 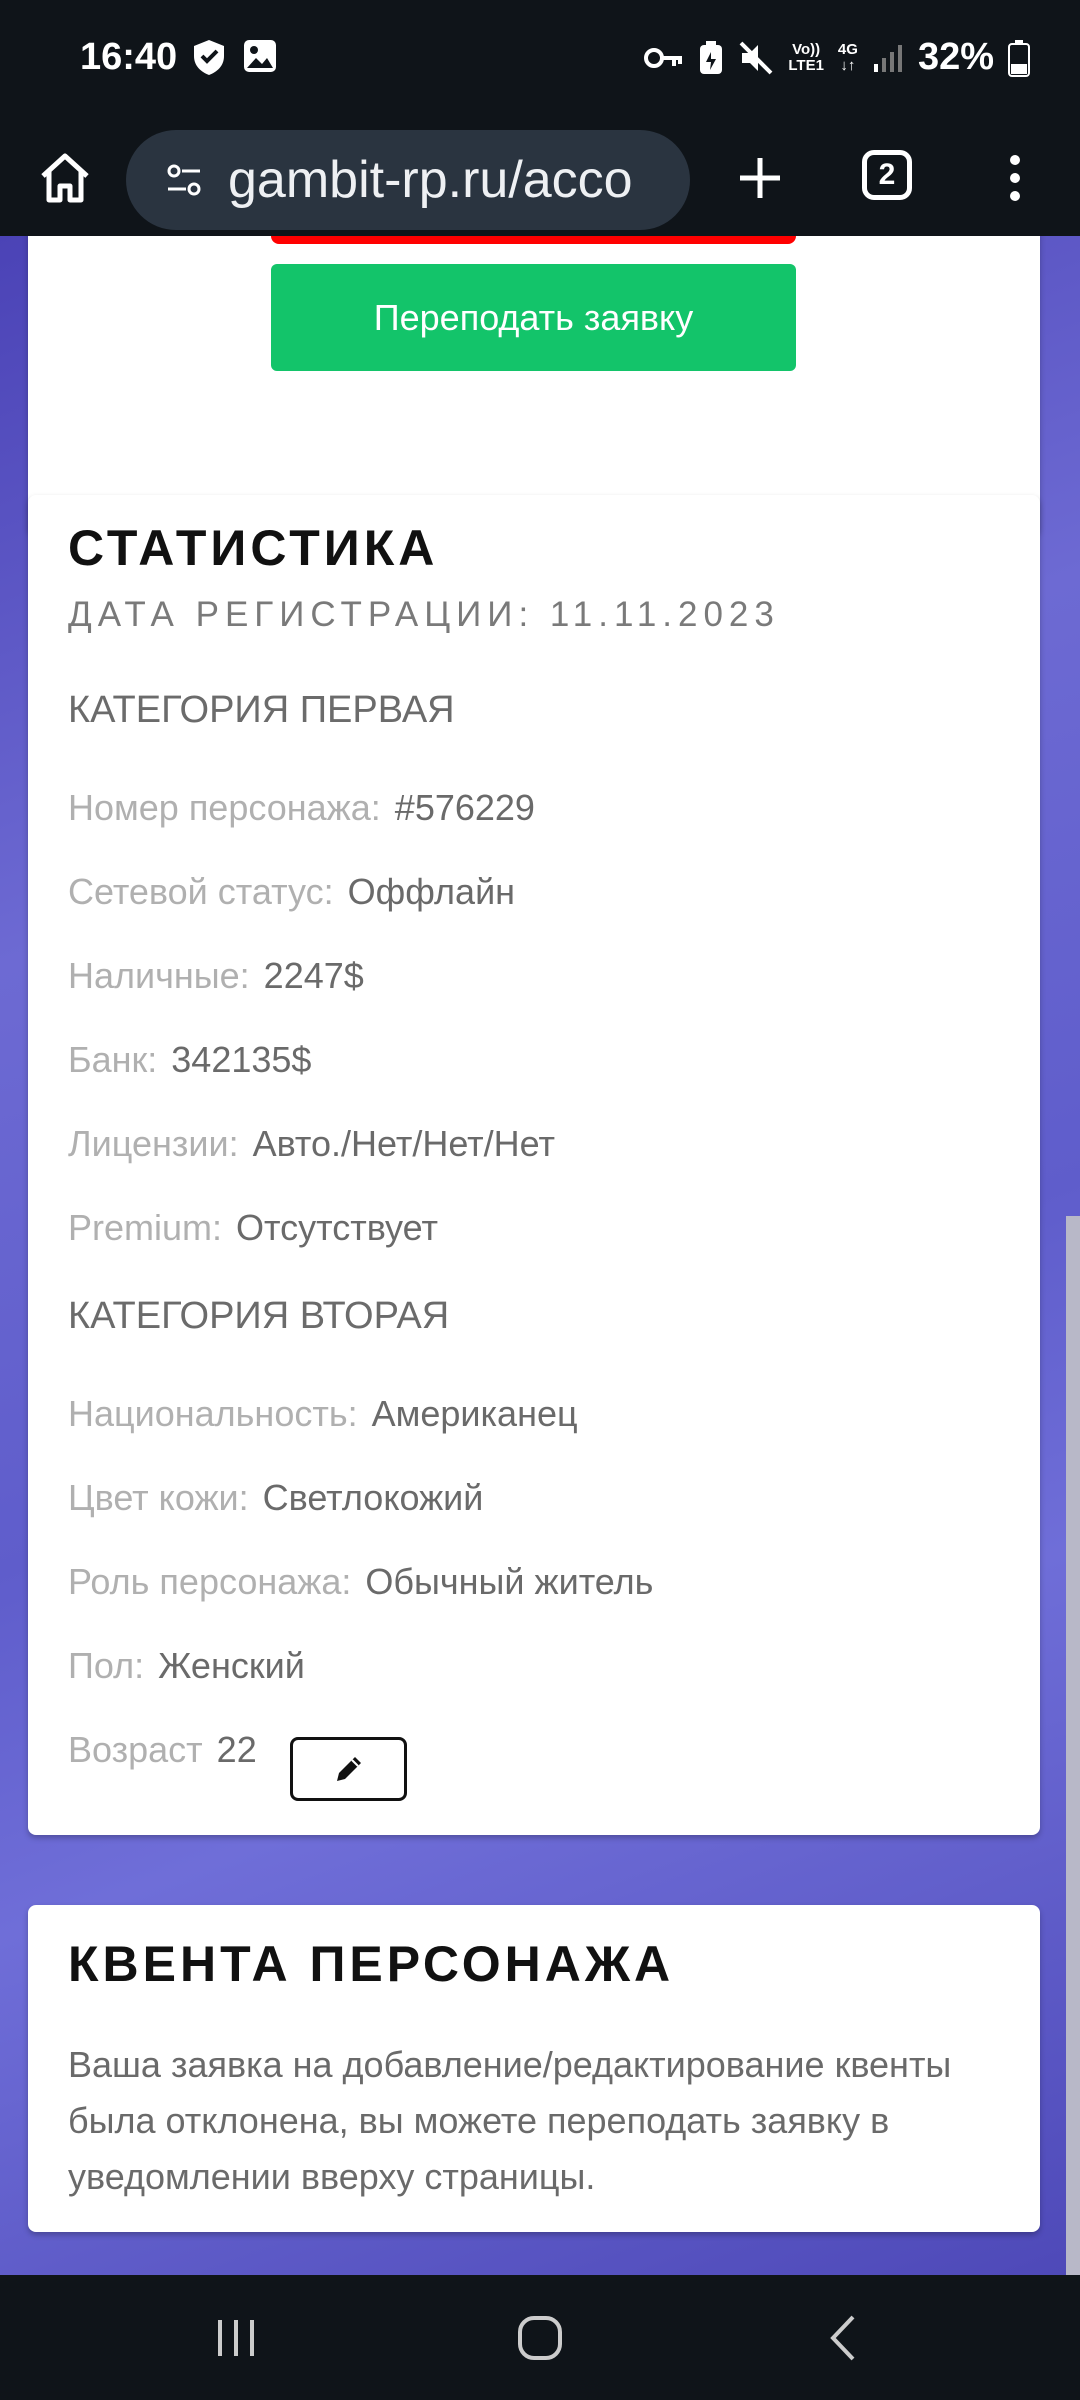 What do you see at coordinates (259, 1316) in the screenshot?
I see `category-second-title: КАТЕГОРИЯ ВТОРАЯ` at bounding box center [259, 1316].